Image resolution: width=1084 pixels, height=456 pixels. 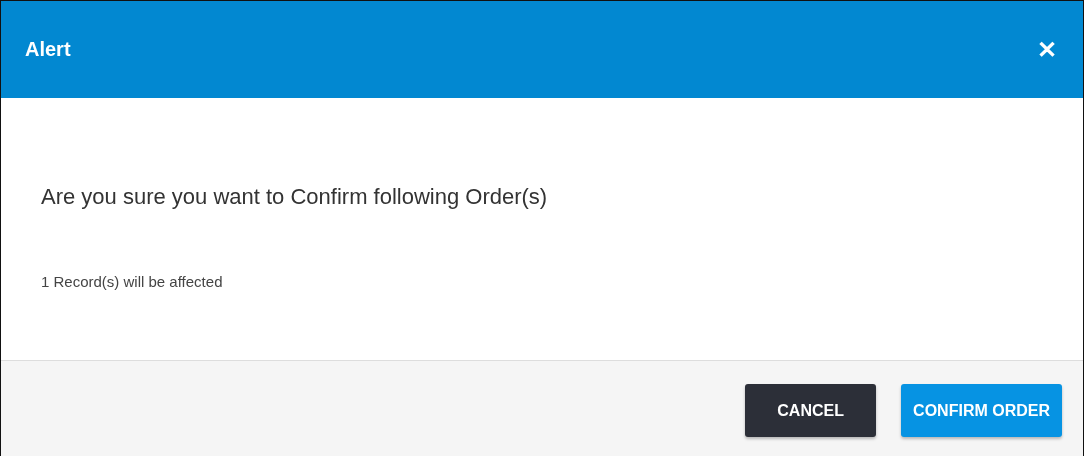 What do you see at coordinates (811, 410) in the screenshot?
I see `cancel-button: CANCEL` at bounding box center [811, 410].